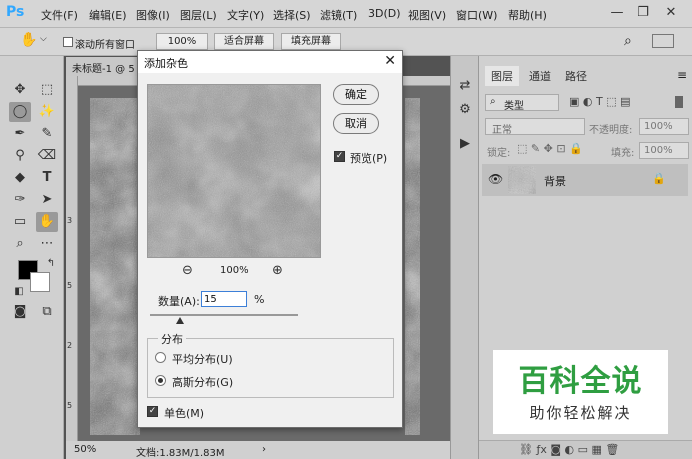 This screenshot has height=459, width=692. What do you see at coordinates (43, 39) in the screenshot?
I see `chevron-down-icon: ⌵` at bounding box center [43, 39].